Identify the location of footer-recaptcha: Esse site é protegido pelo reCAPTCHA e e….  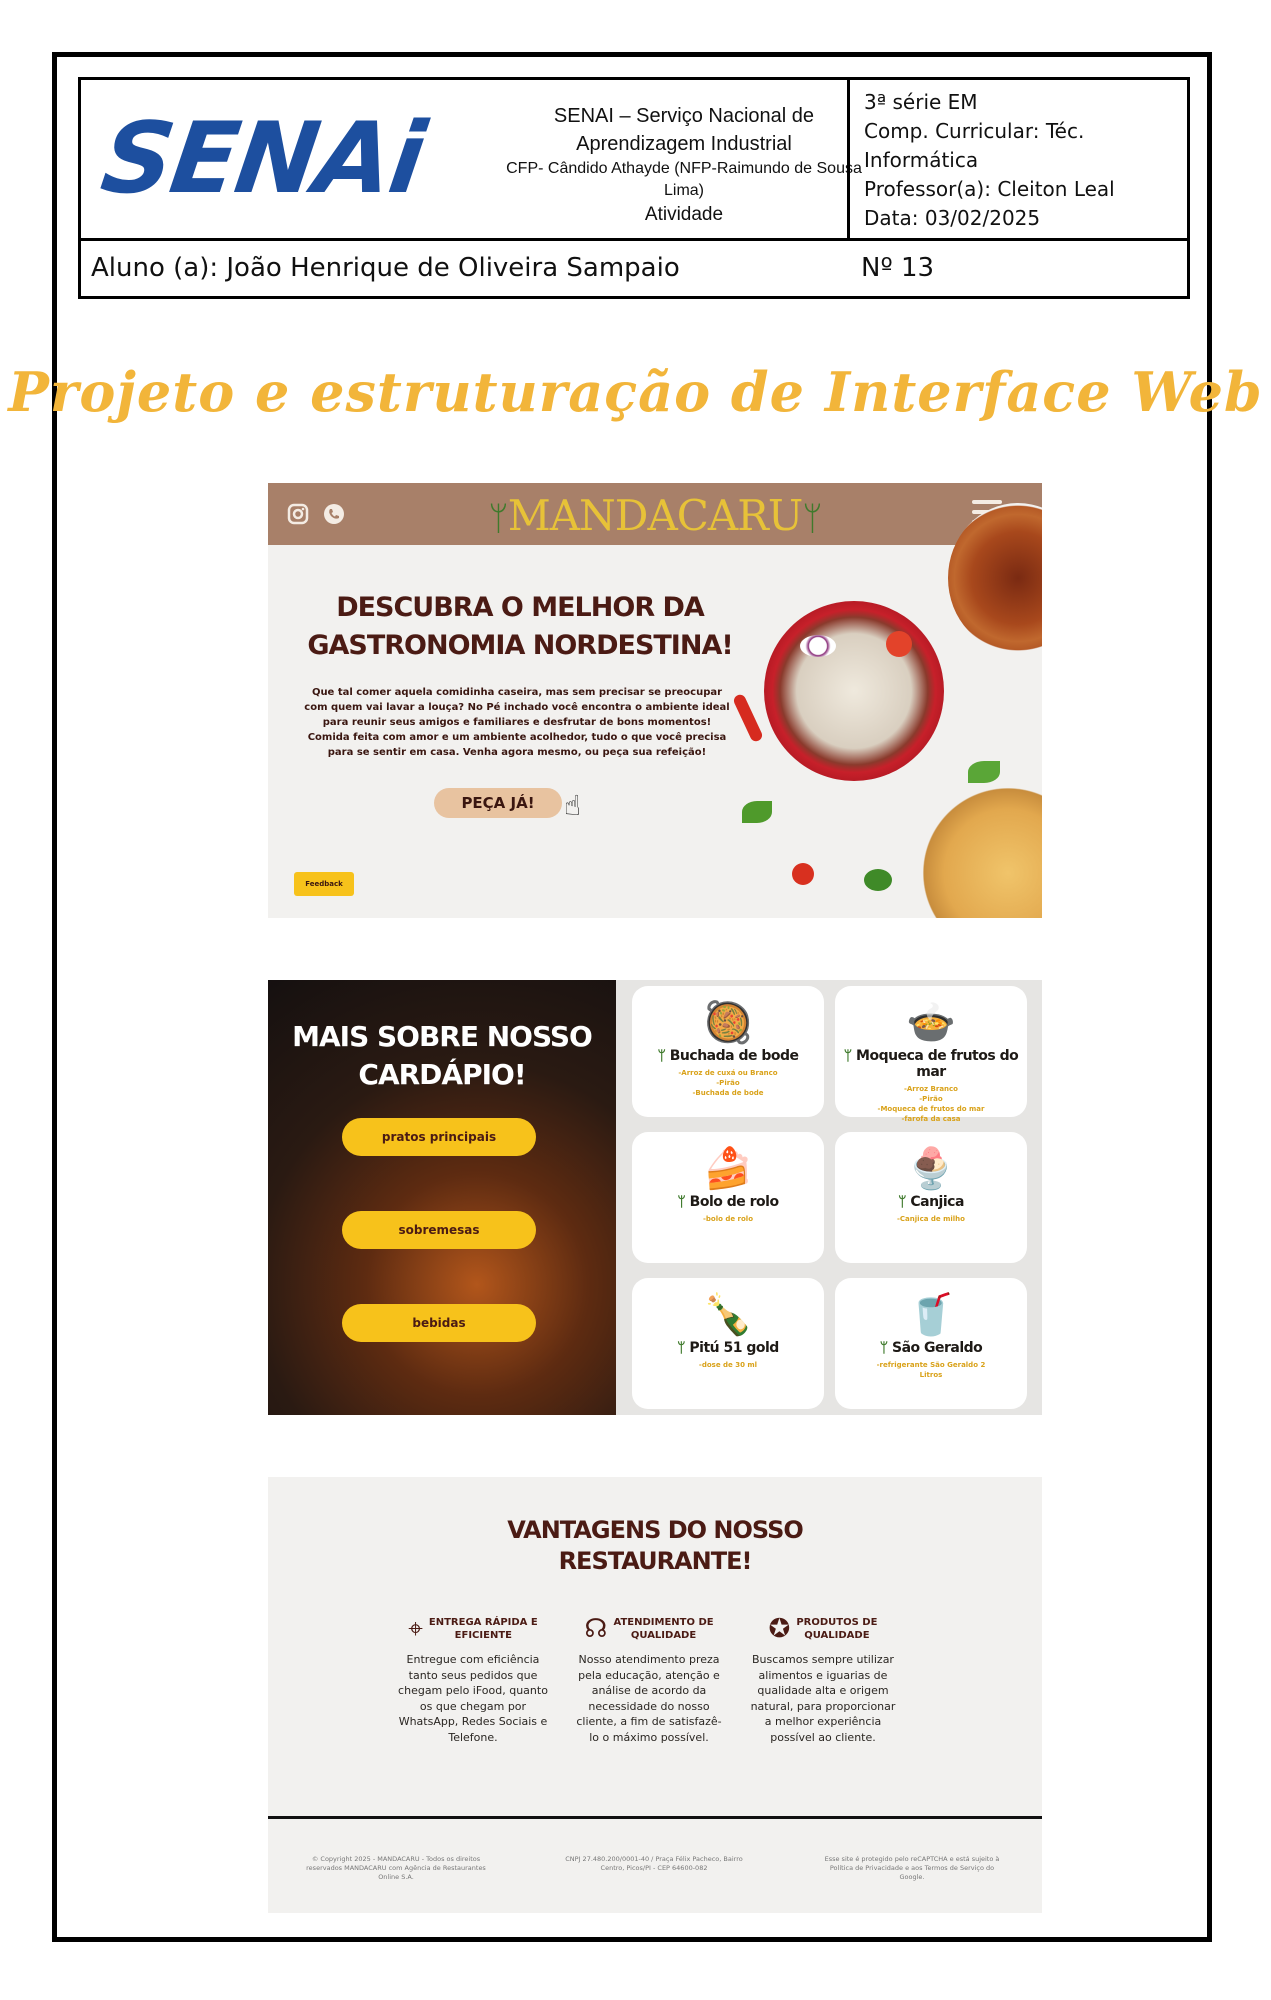
(912, 1868).